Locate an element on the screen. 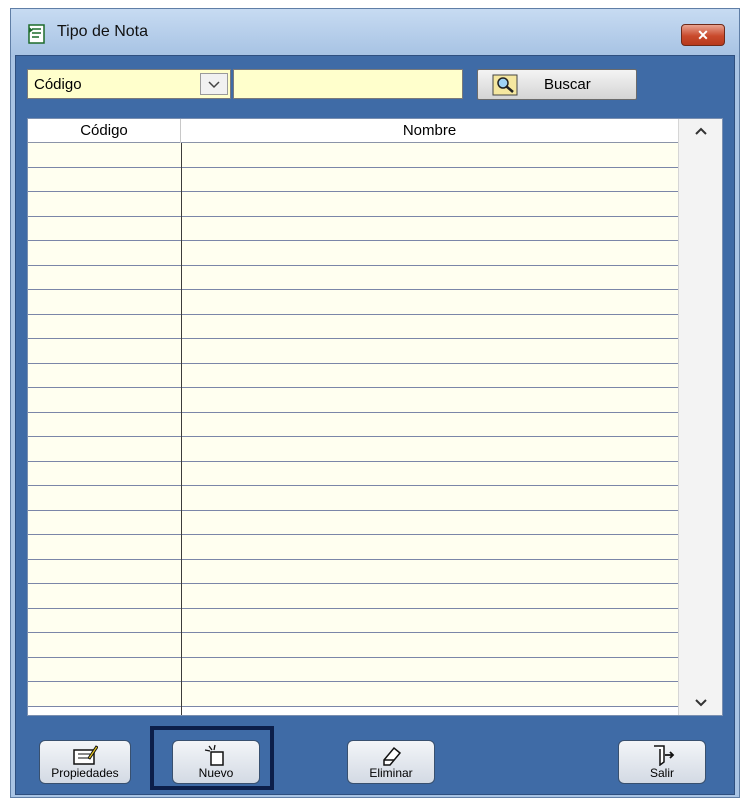 This screenshot has width=746, height=803. propiedades-label: Propiedades is located at coordinates (85, 773).